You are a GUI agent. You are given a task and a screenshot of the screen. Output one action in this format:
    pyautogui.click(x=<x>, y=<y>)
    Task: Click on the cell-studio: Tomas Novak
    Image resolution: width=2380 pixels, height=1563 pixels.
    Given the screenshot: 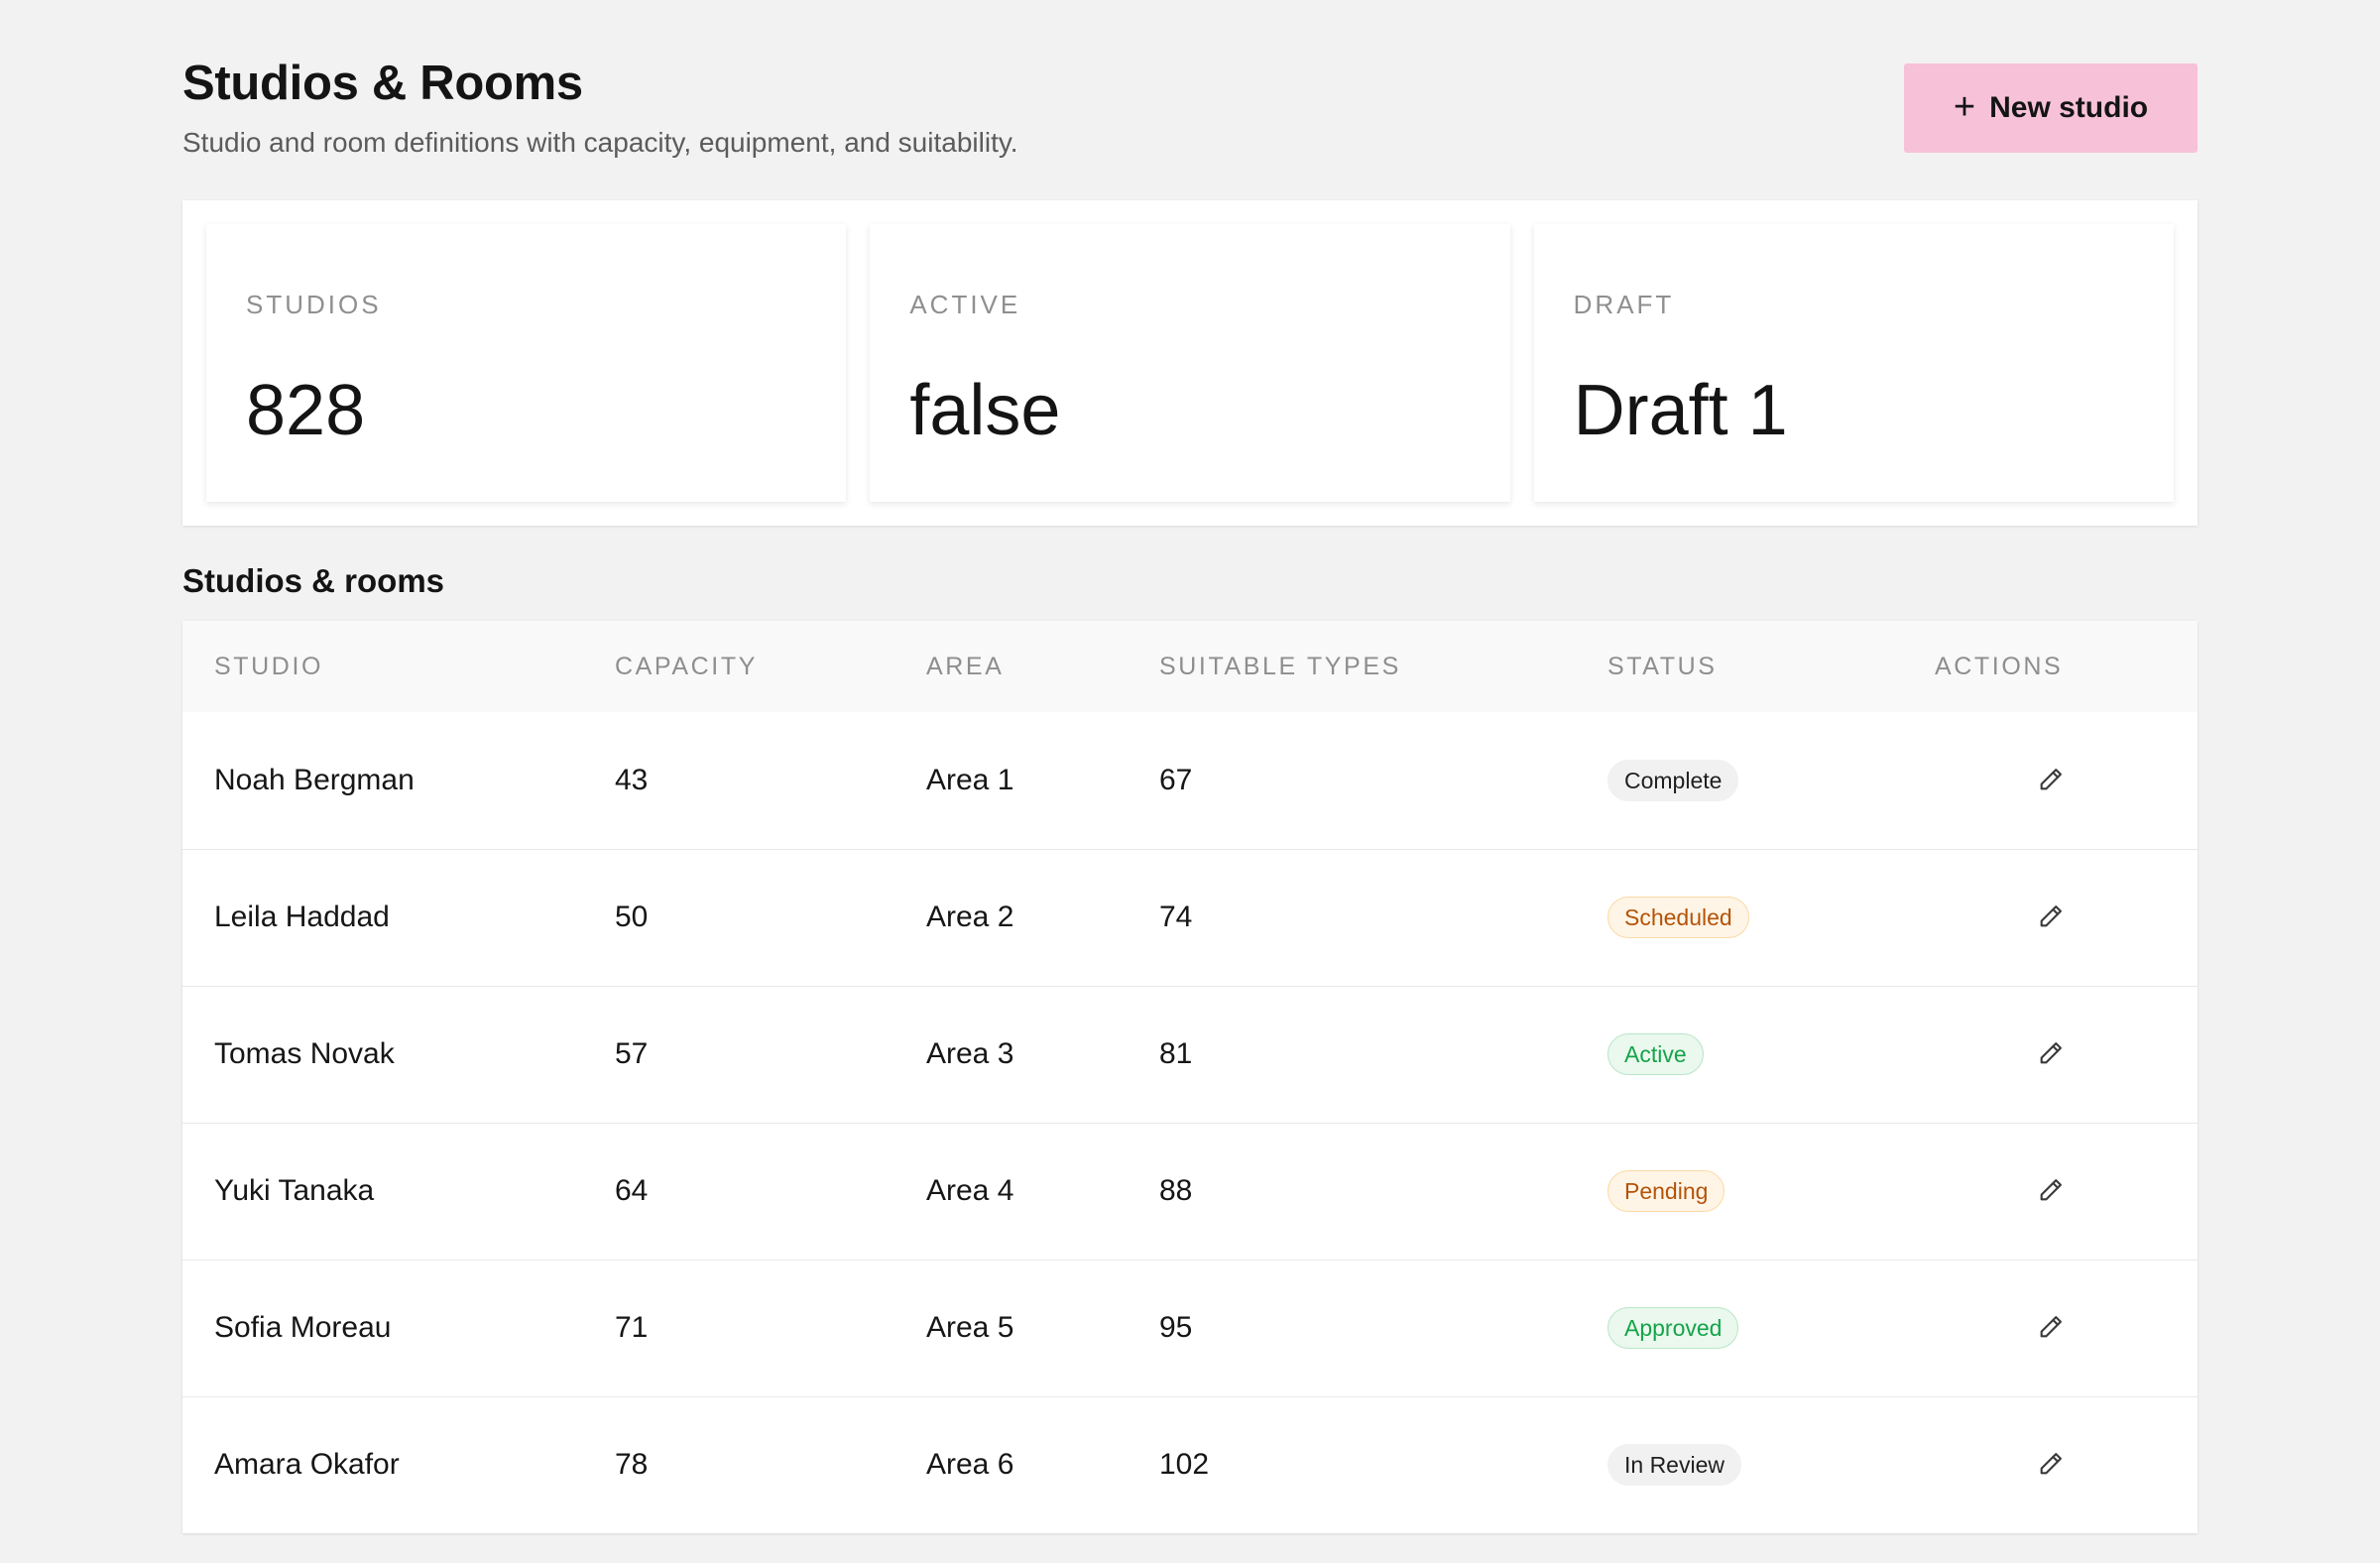 What is the action you would take?
    pyautogui.click(x=304, y=1053)
    